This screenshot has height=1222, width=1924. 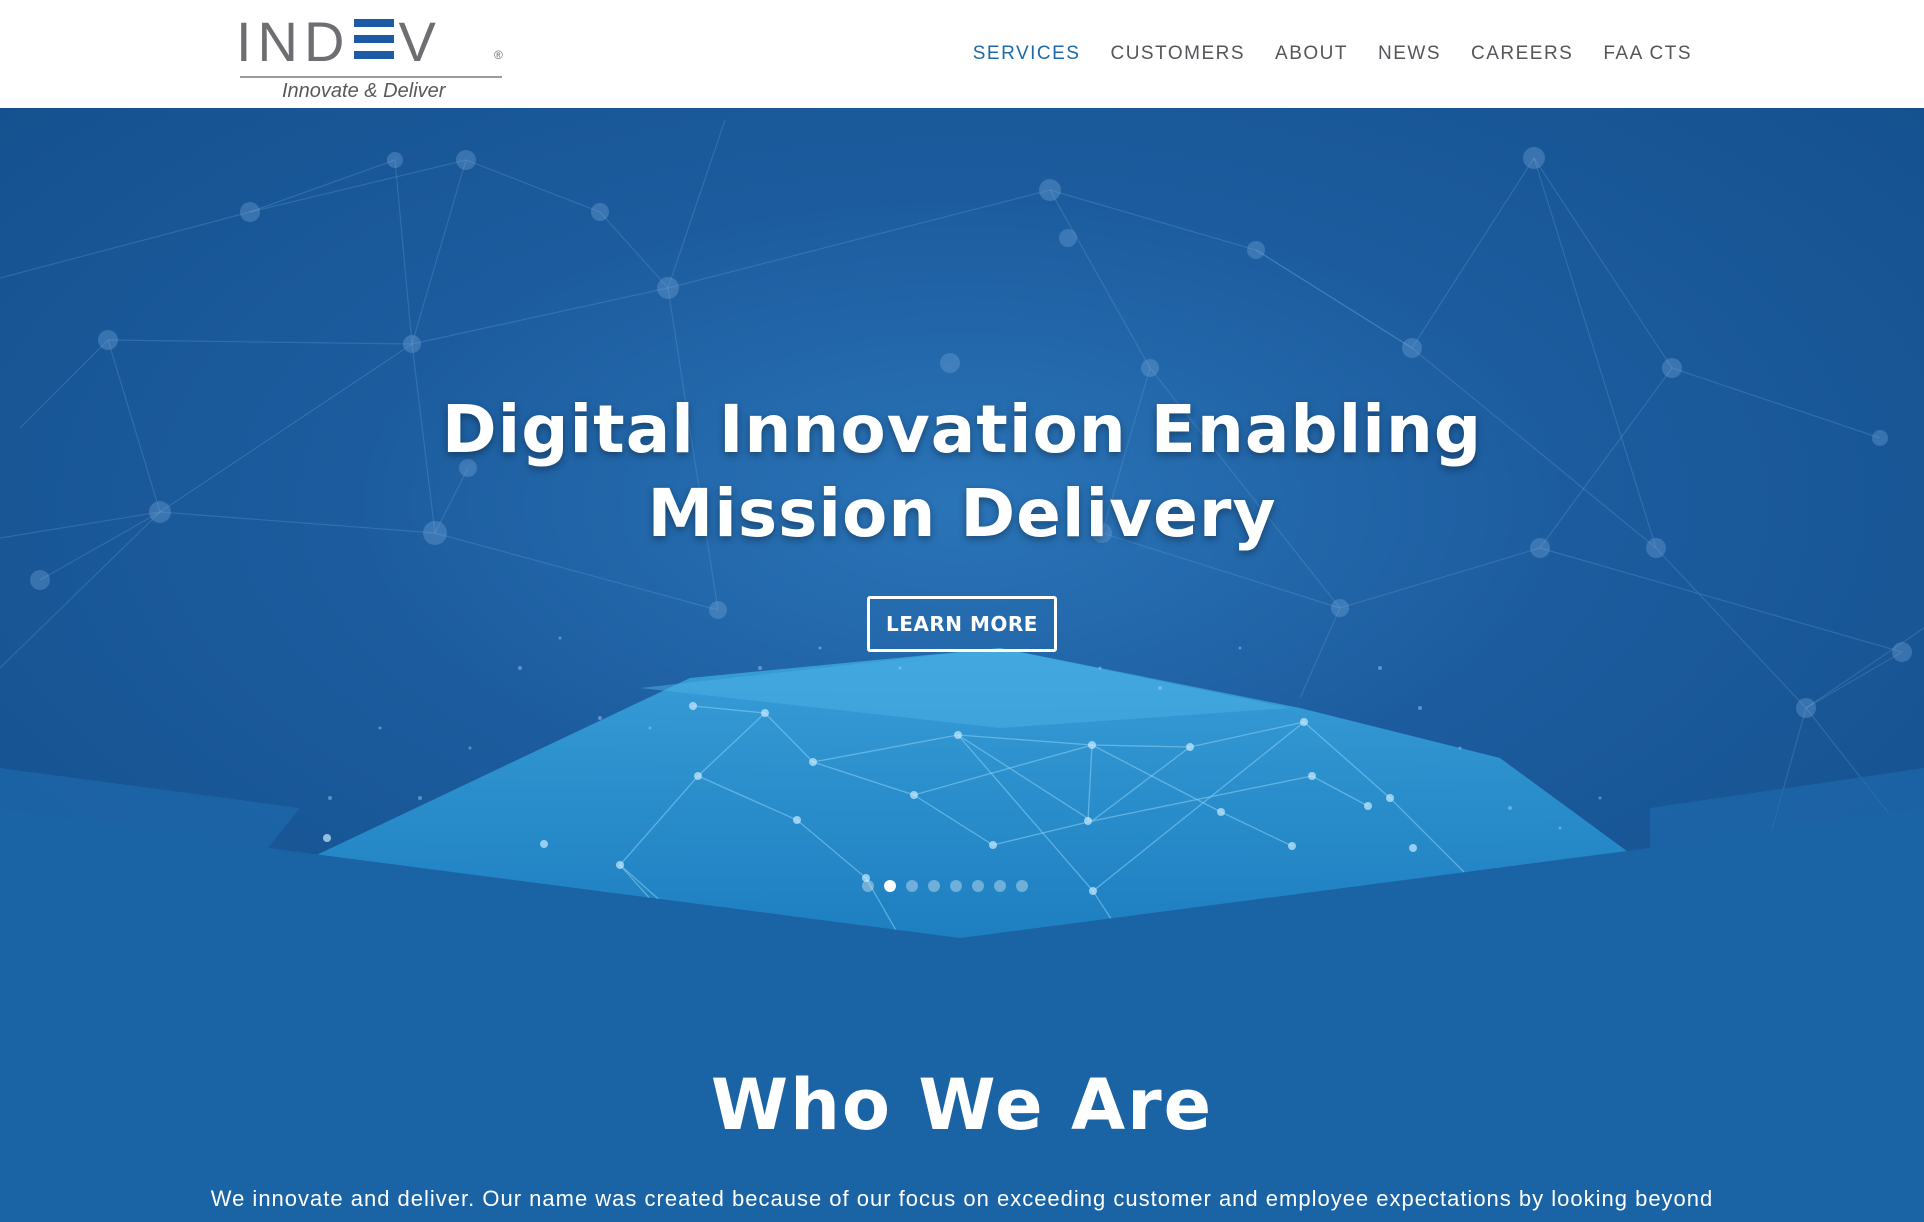 I want to click on logo-wordmark: IND V, so click(x=339, y=41).